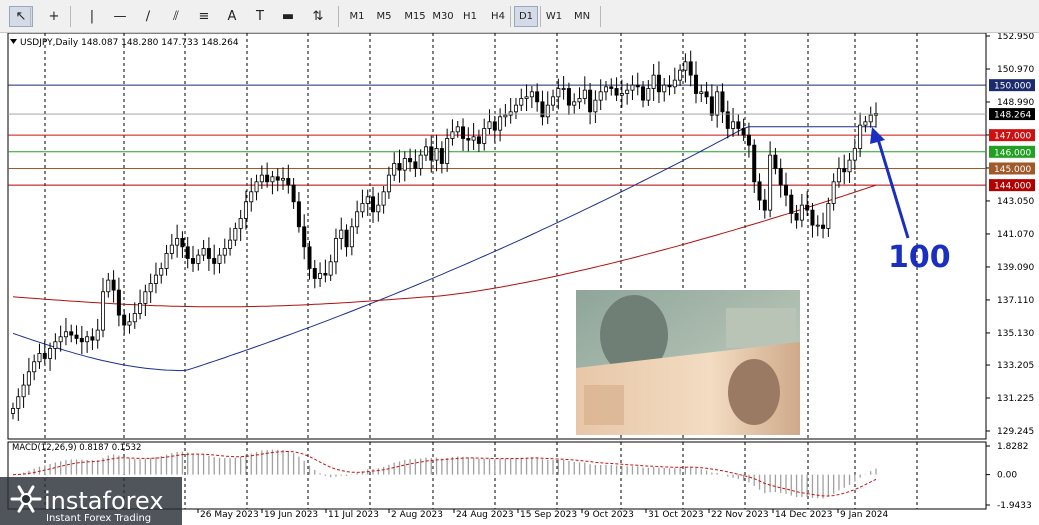  Describe the element at coordinates (384, 16) in the screenshot. I see `timeframe-m5: M5` at that location.